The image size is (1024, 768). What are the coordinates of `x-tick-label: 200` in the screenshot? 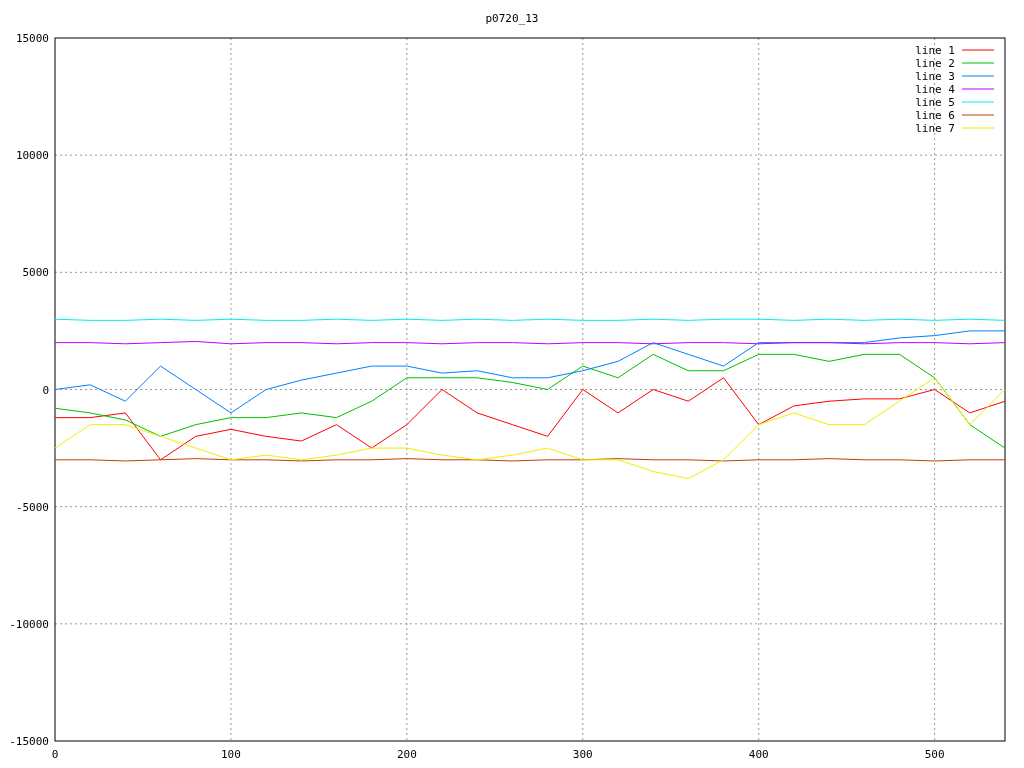 It's located at (406, 754).